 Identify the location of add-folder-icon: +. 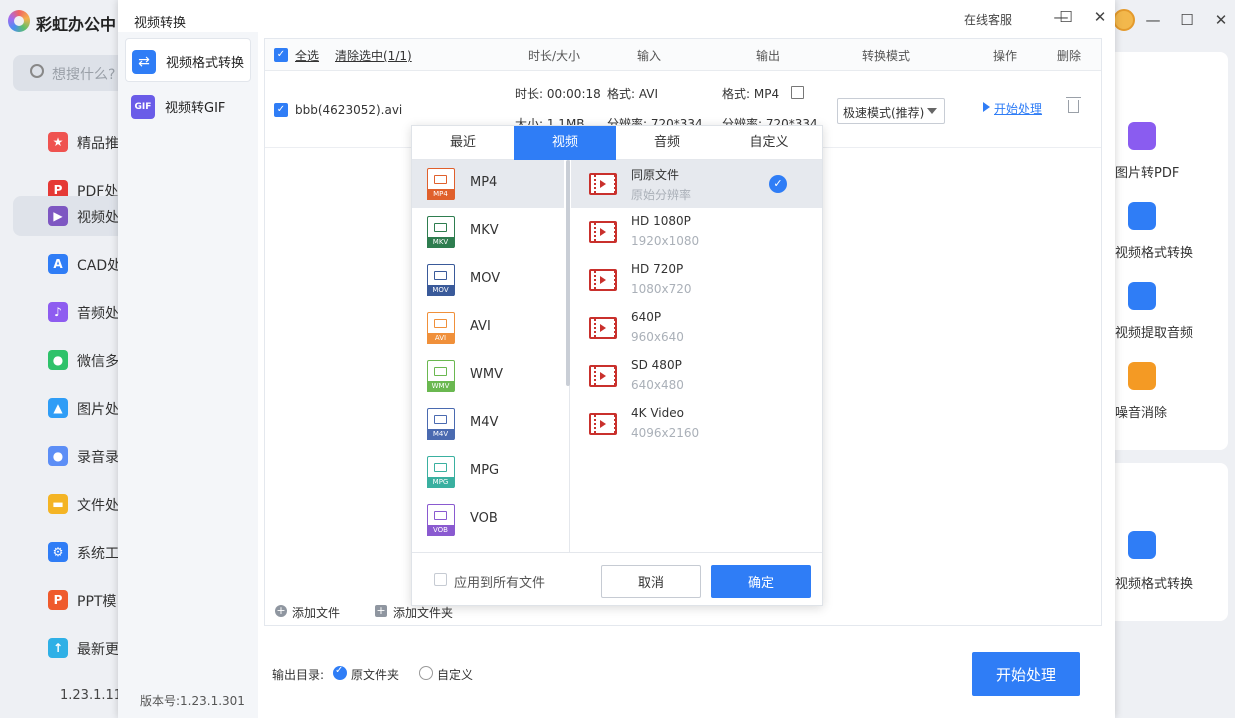
(381, 611).